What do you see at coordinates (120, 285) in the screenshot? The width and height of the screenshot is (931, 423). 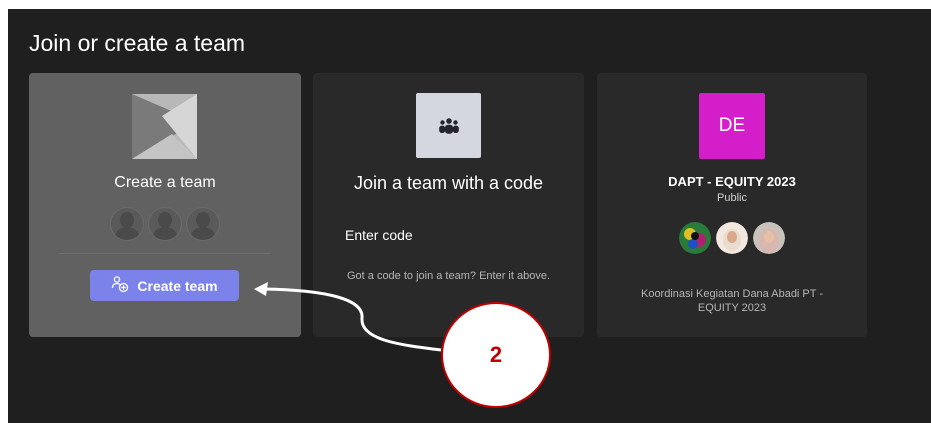 I see `add-people-icon` at bounding box center [120, 285].